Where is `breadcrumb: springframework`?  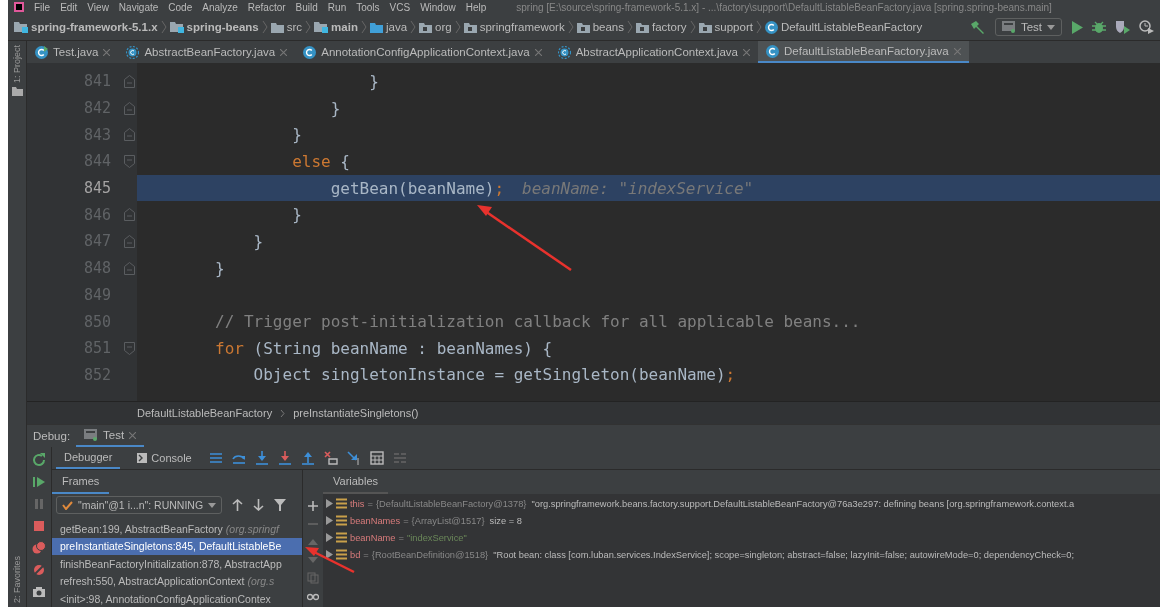
breadcrumb: springframework is located at coordinates (514, 27).